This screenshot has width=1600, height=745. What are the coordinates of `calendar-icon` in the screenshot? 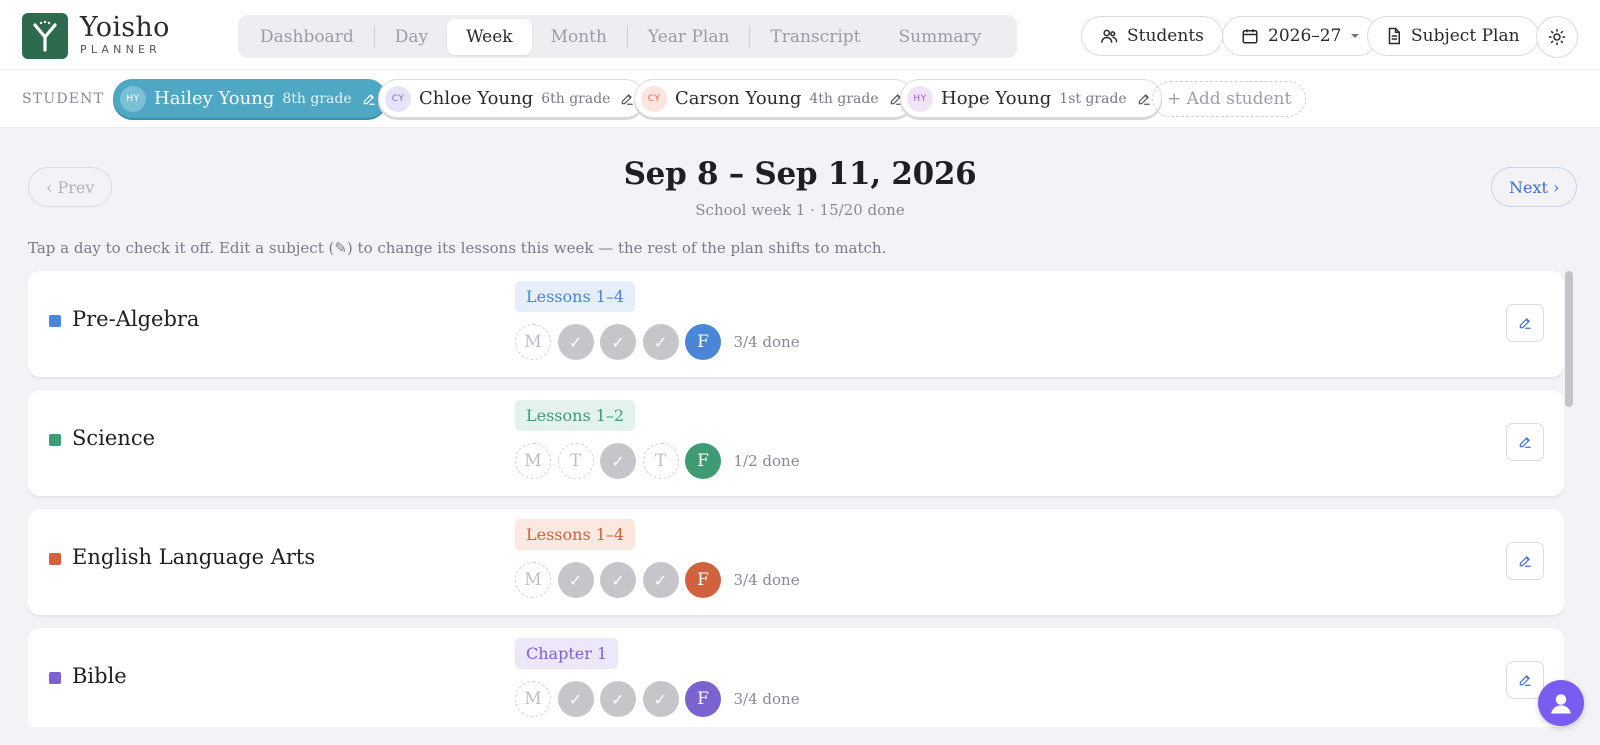 It's located at (1250, 36).